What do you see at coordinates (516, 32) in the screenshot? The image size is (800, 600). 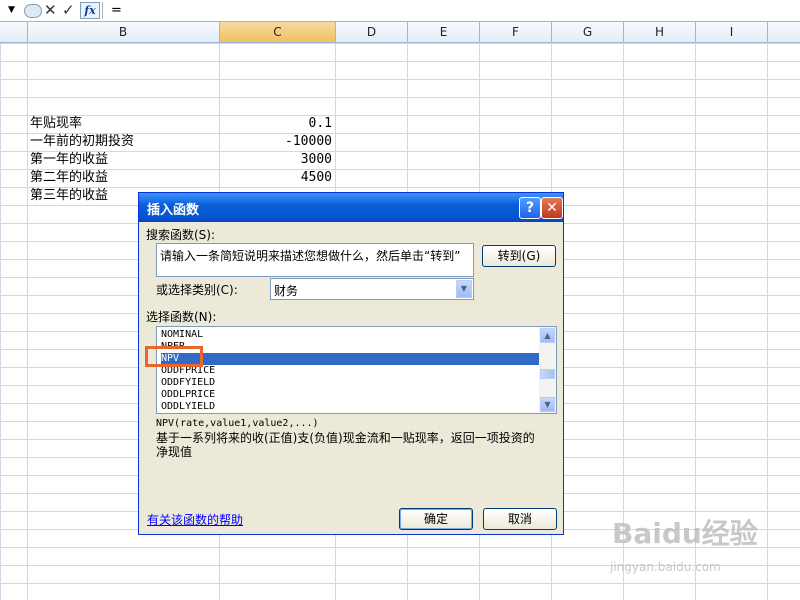 I see `column-header-f: F` at bounding box center [516, 32].